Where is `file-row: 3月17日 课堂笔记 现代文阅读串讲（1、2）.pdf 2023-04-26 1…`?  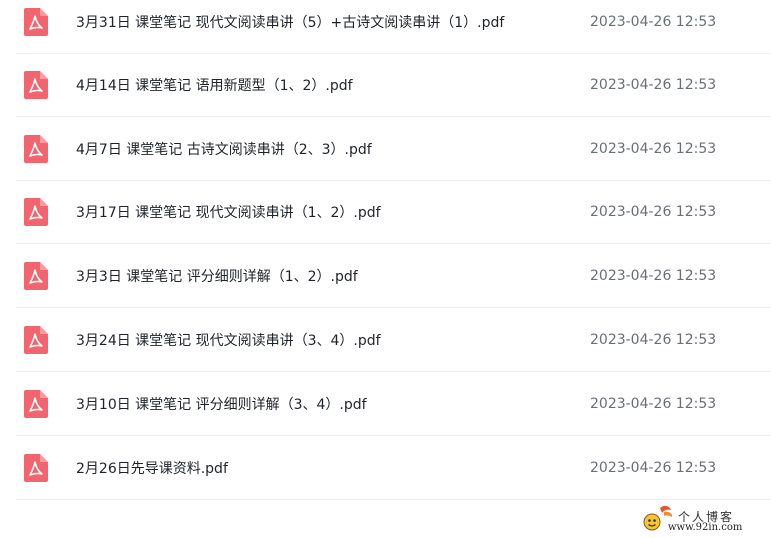
file-row: 3月17日 课堂笔记 现代文阅读串讲（1、2）.pdf 2023-04-26 1… is located at coordinates (393, 212).